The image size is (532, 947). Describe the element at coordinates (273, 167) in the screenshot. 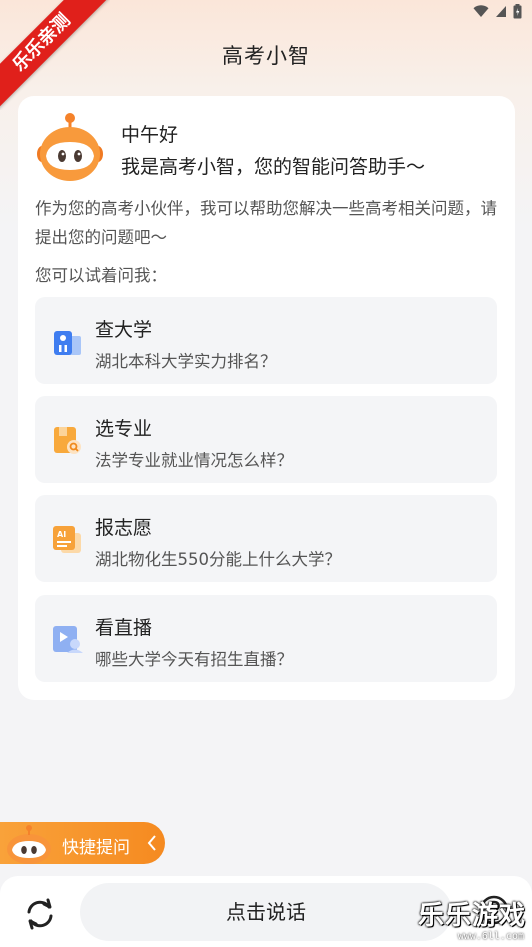

I see `assistant-subtitle: 我是高考小智，您的智能问答助手～` at that location.